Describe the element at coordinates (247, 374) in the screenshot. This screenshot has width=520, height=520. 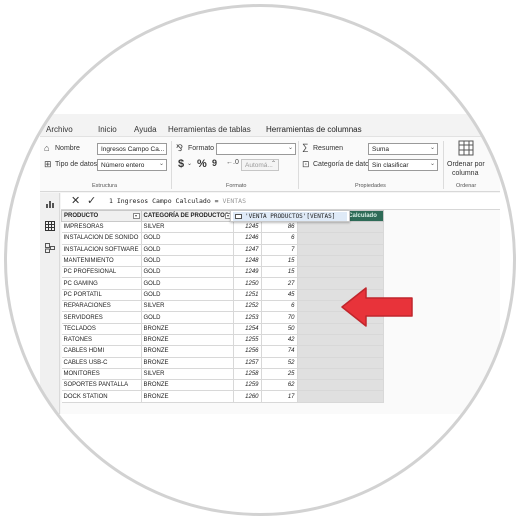
I see `table-cell: 1258` at that location.